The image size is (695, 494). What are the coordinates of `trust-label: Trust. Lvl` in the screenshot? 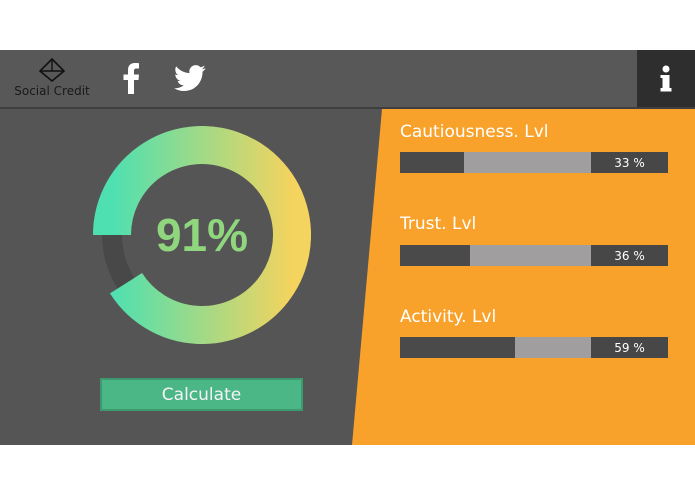 It's located at (438, 224).